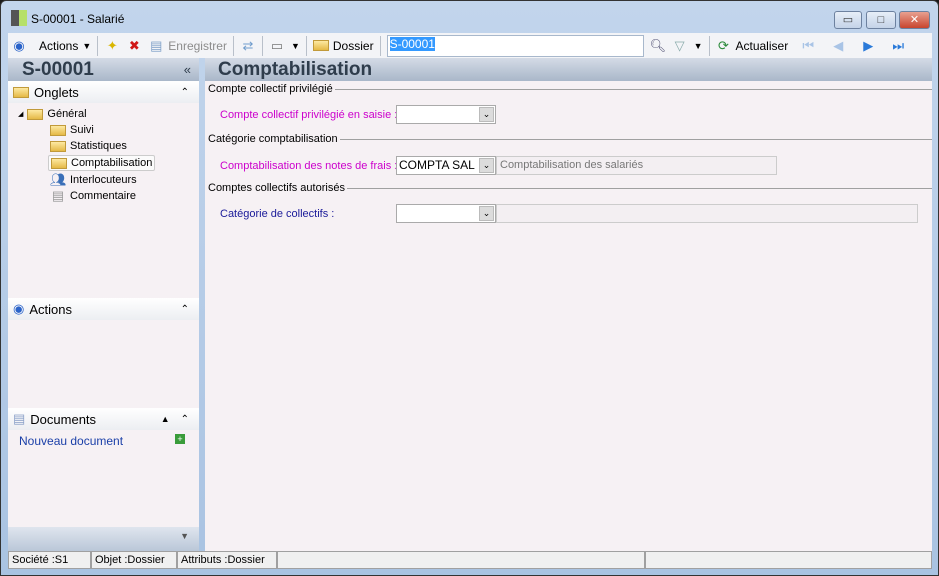  Describe the element at coordinates (21, 114) in the screenshot. I see `expand-icon: ◢` at that location.